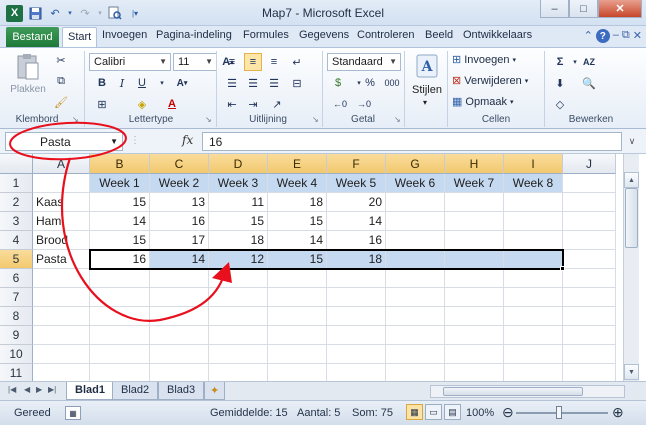 The height and width of the screenshot is (425, 646). Describe the element at coordinates (589, 221) in the screenshot. I see `cell-j3` at that location.